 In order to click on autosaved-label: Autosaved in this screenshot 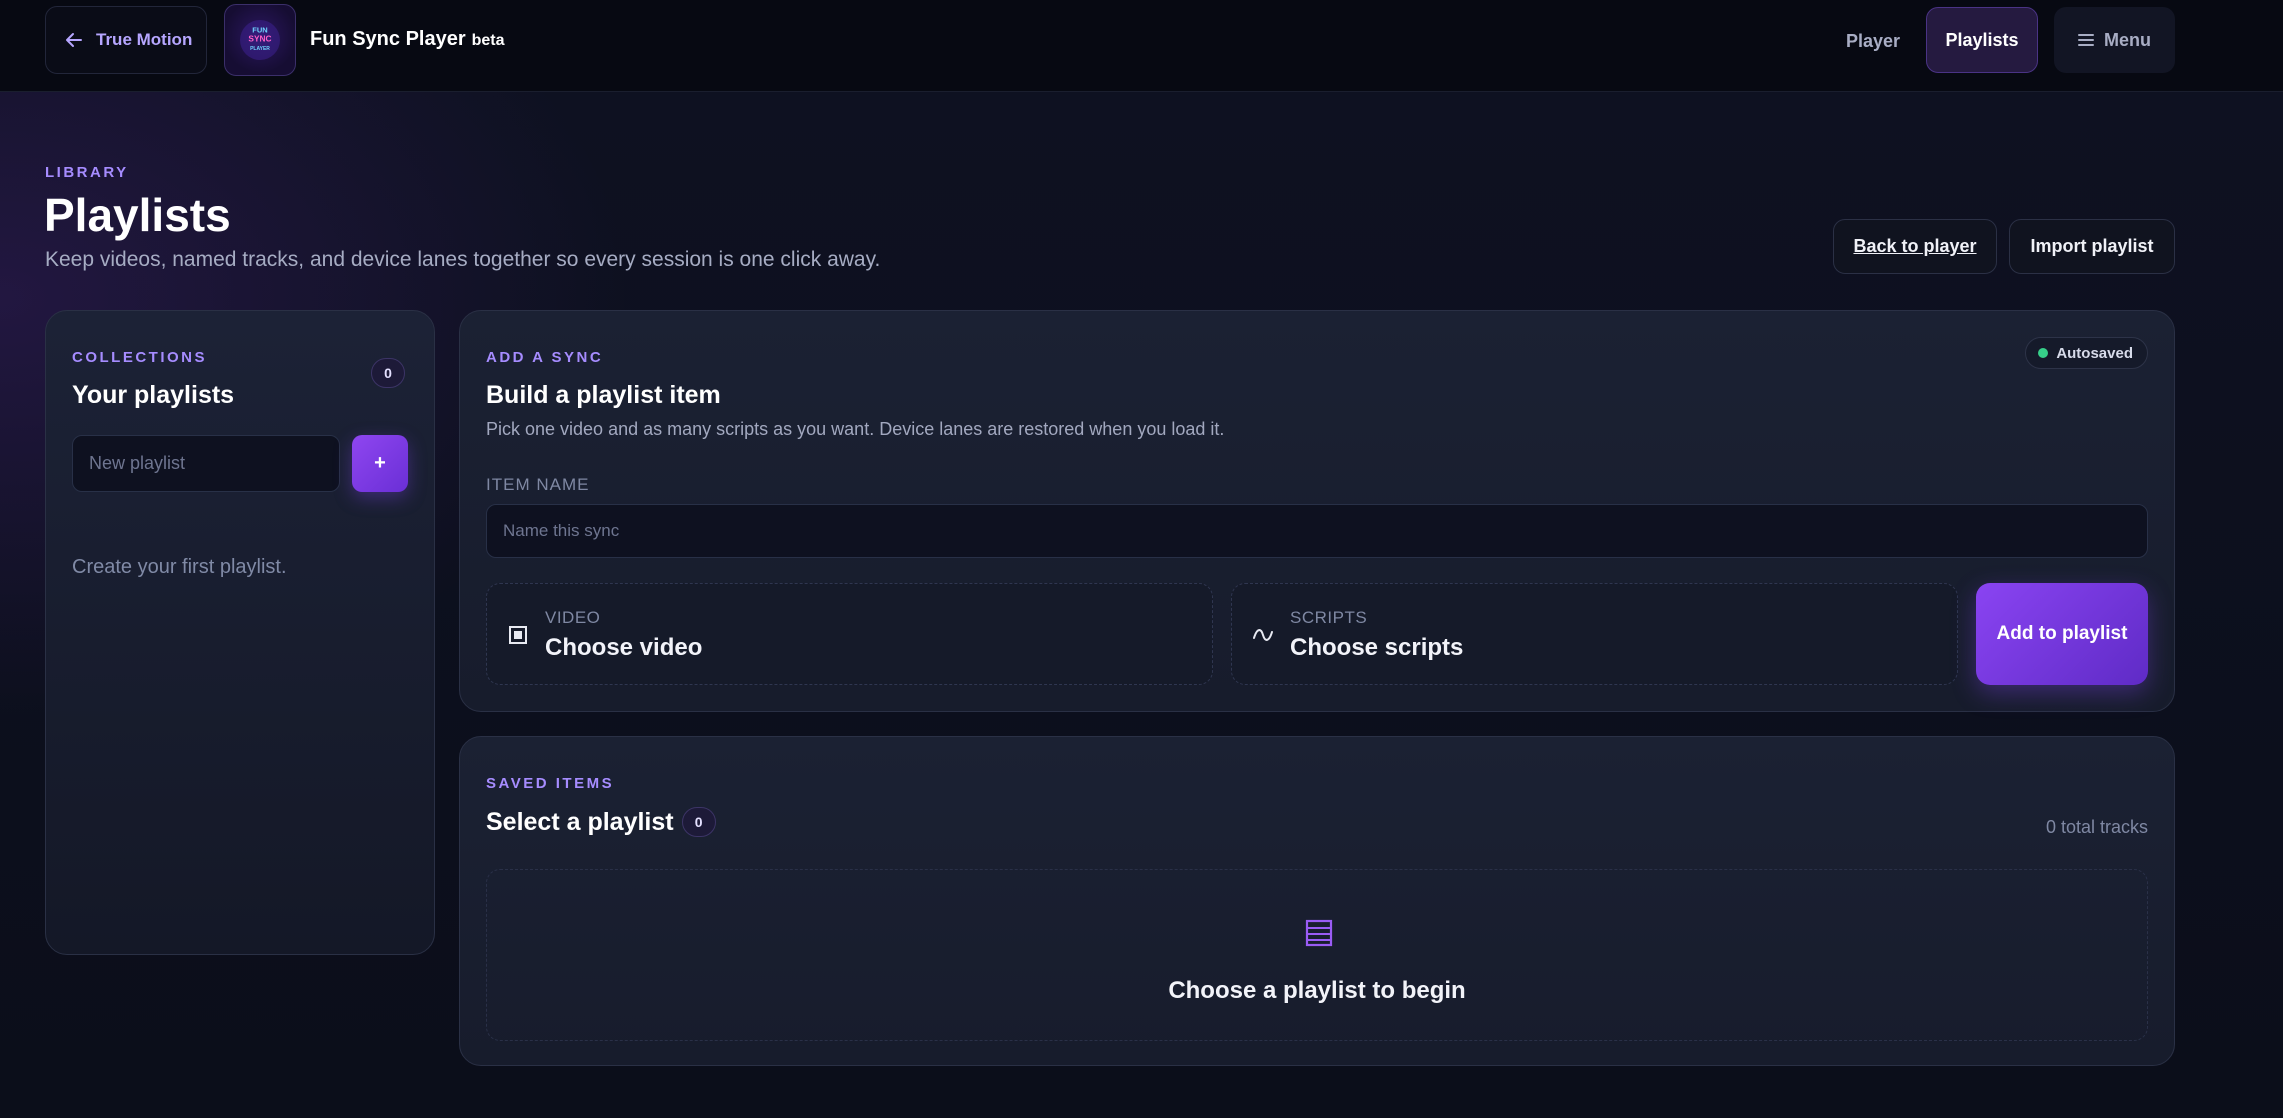, I will do `click(2094, 353)`.